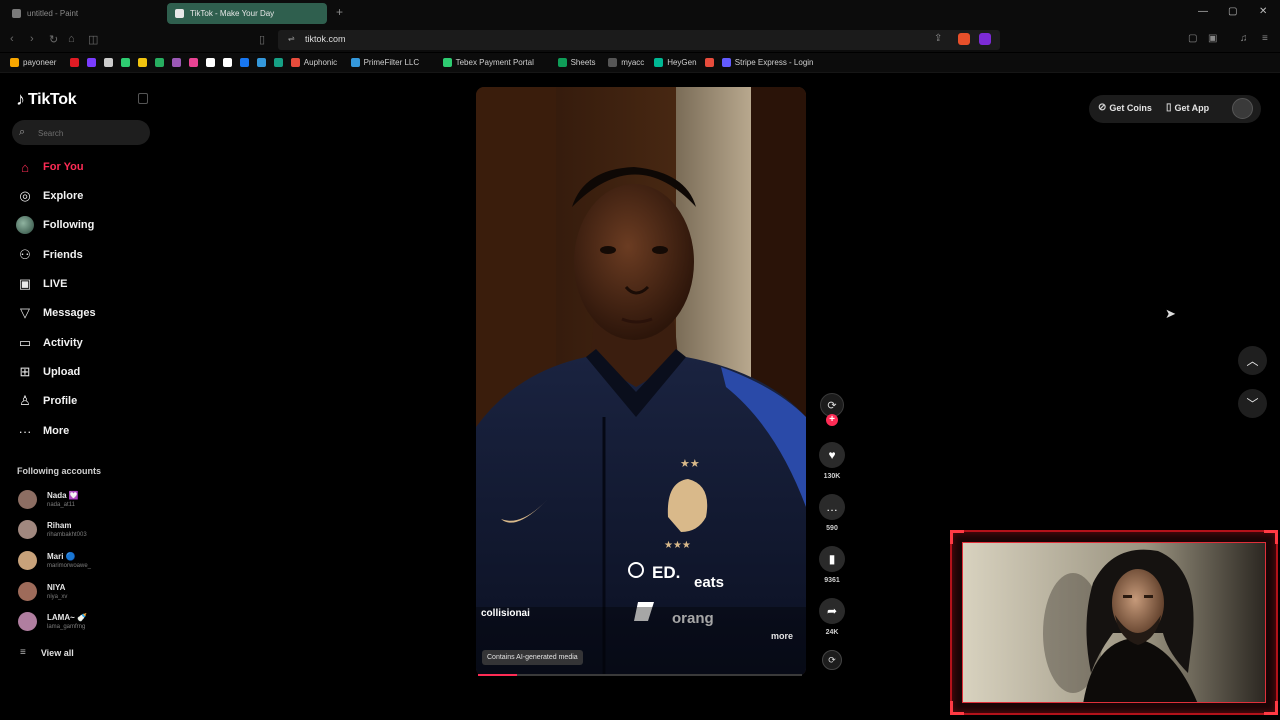 Image resolution: width=1280 pixels, height=720 pixels. Describe the element at coordinates (88, 133) in the screenshot. I see `search-input` at that location.